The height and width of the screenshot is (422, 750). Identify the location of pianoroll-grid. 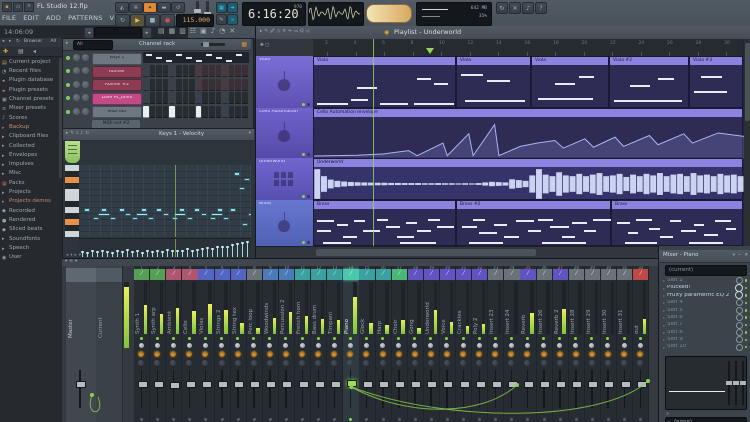
(165, 201).